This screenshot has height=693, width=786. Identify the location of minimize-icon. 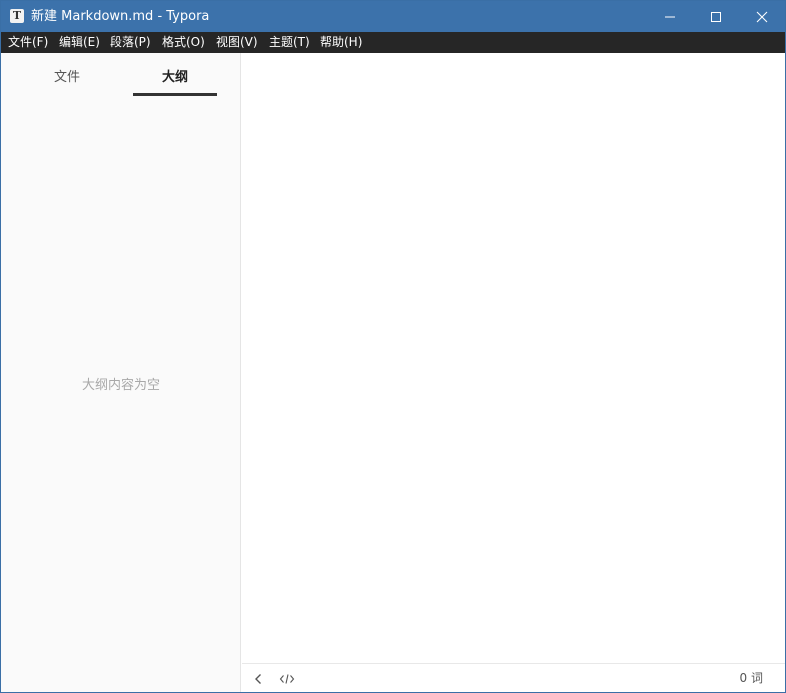
(670, 17).